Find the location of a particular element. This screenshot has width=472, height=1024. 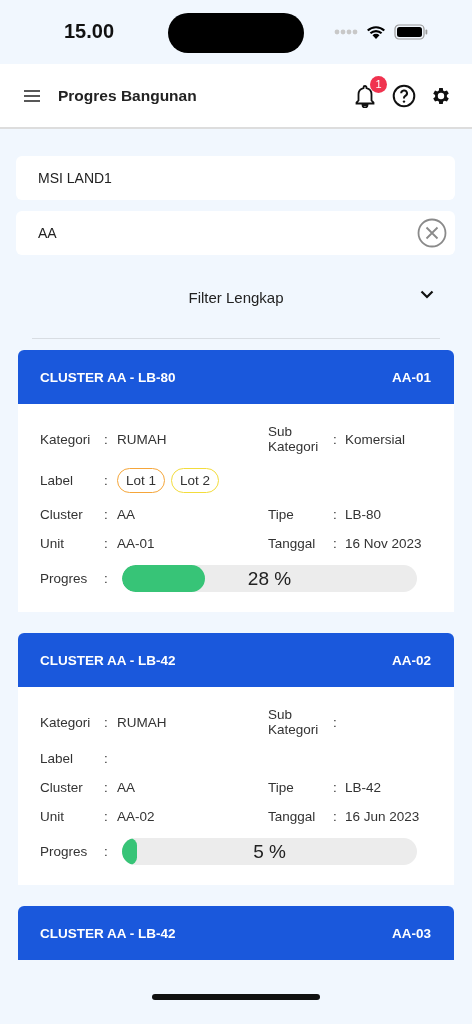

bell-icon is located at coordinates (365, 95).